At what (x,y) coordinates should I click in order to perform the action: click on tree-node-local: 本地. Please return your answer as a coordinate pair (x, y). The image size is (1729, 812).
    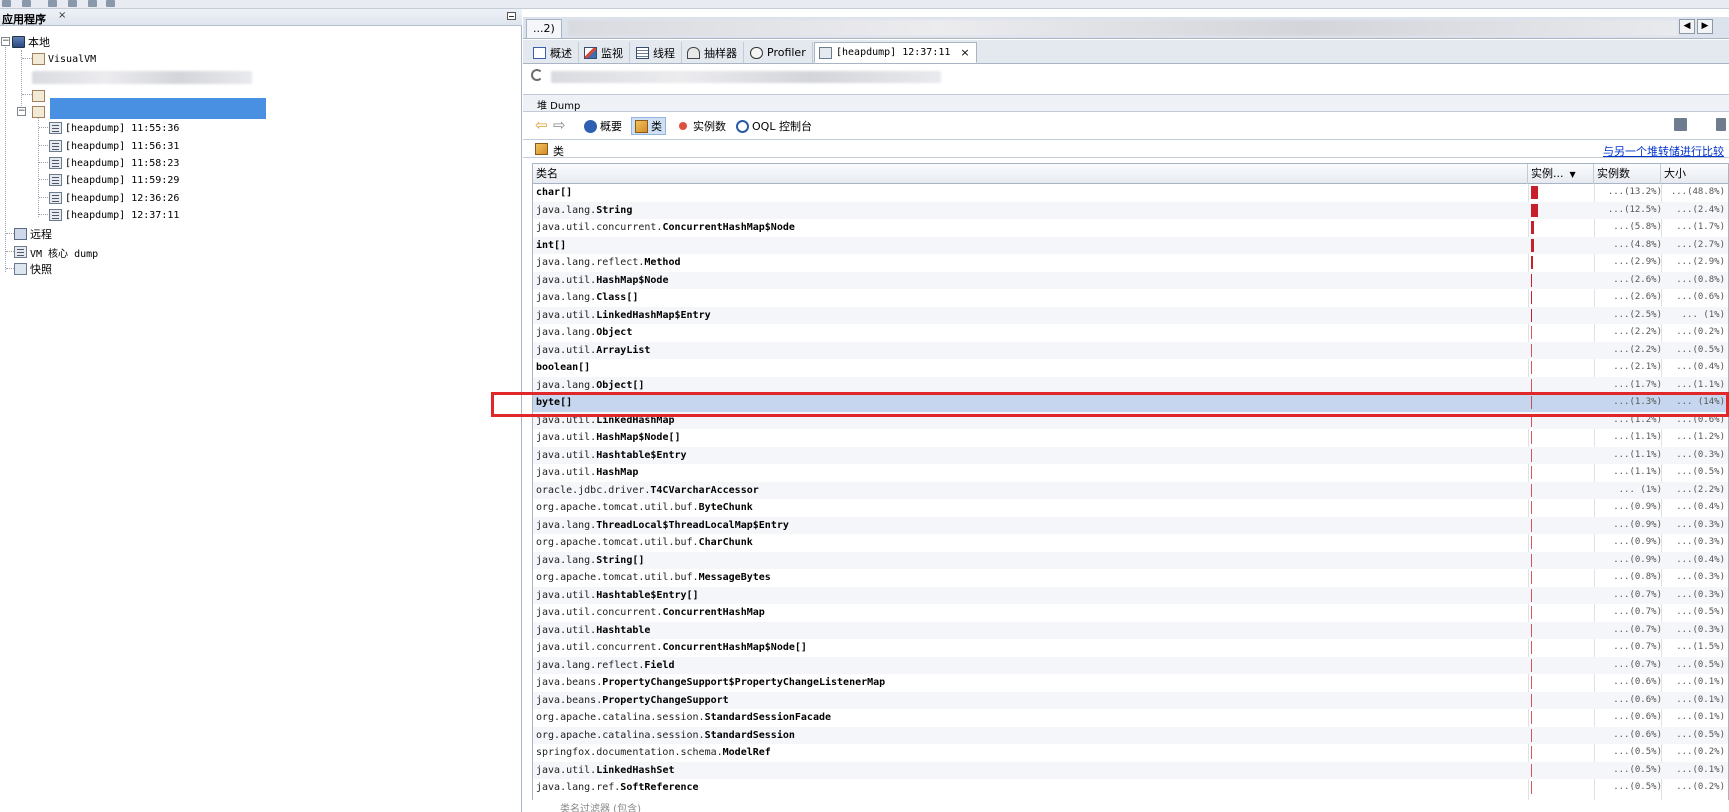
    Looking at the image, I should click on (31, 42).